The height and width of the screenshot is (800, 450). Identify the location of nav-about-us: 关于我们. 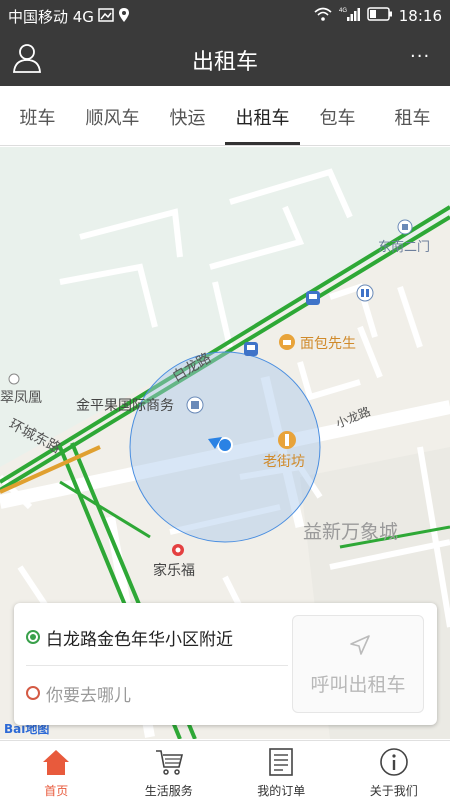
(394, 770).